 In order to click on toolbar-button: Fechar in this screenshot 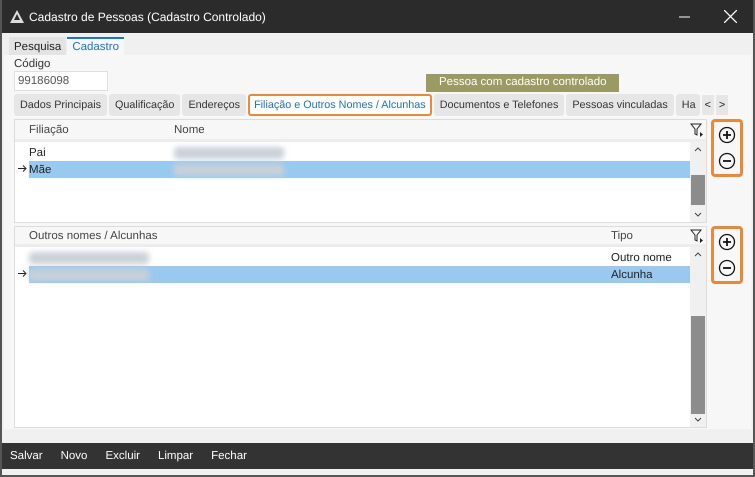, I will do `click(229, 456)`.